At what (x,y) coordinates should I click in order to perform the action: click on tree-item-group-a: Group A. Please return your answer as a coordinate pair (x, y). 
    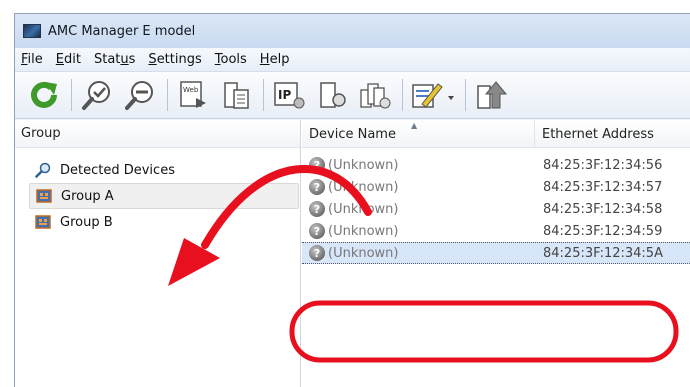
    Looking at the image, I should click on (164, 196).